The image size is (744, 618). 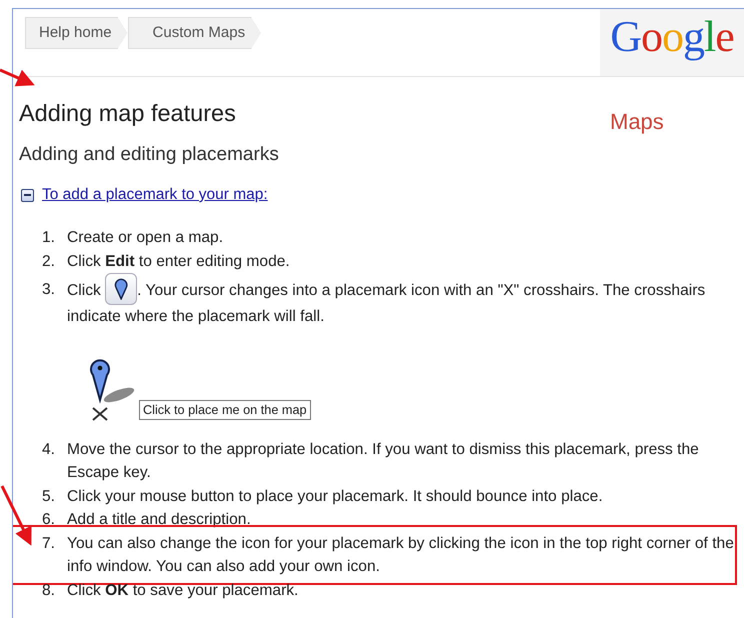 What do you see at coordinates (47, 496) in the screenshot?
I see `step-number: 5.` at bounding box center [47, 496].